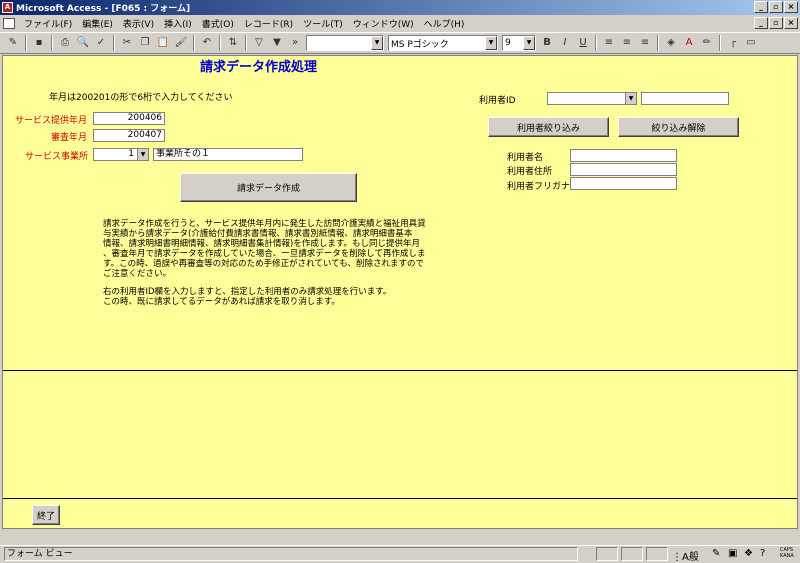 The width and height of the screenshot is (800, 563). Describe the element at coordinates (97, 23) in the screenshot. I see `menu-edit: 編集(E)` at that location.